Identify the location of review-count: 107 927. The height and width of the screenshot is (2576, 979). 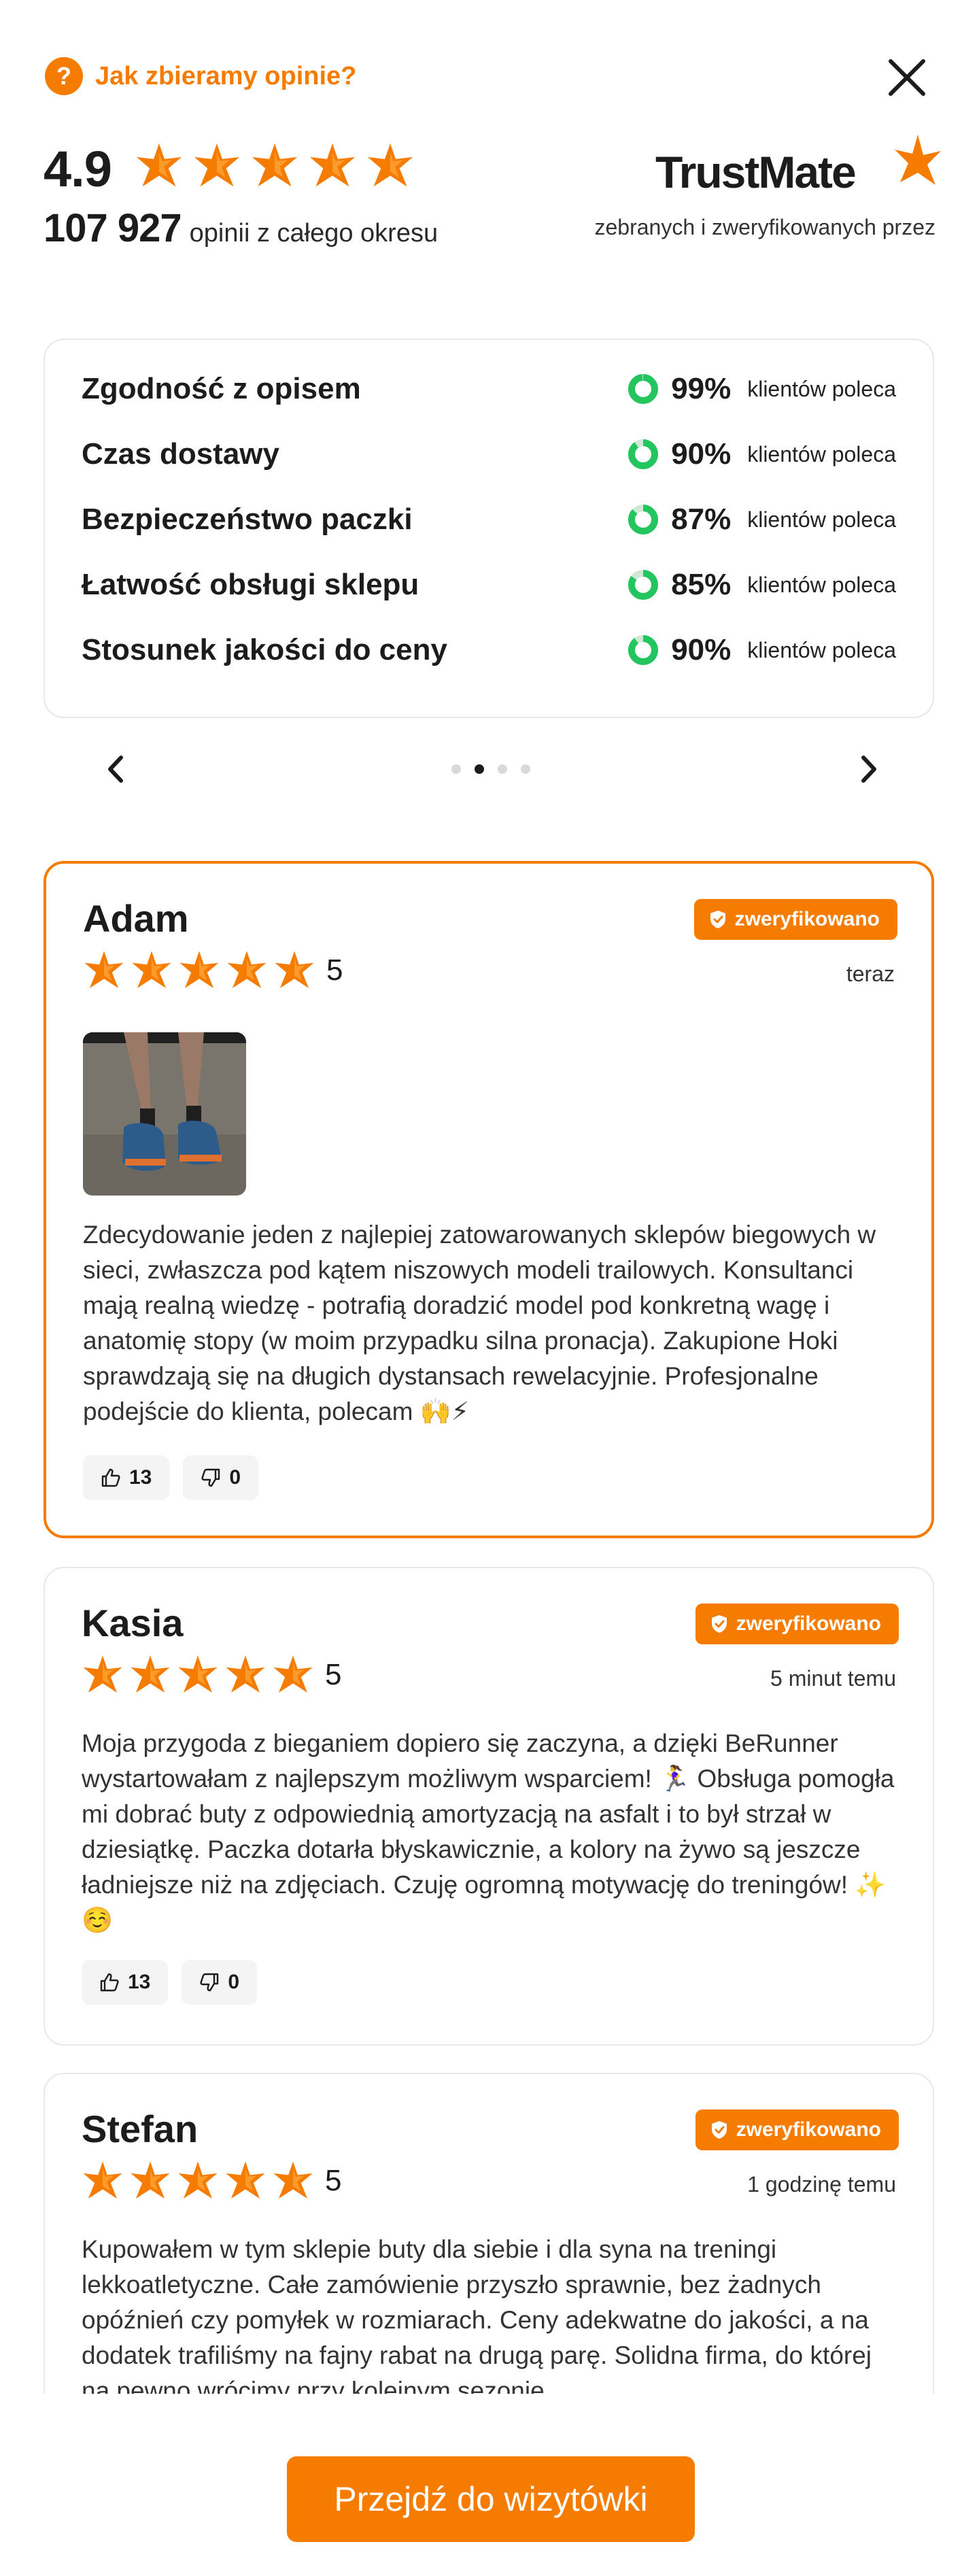
(113, 228).